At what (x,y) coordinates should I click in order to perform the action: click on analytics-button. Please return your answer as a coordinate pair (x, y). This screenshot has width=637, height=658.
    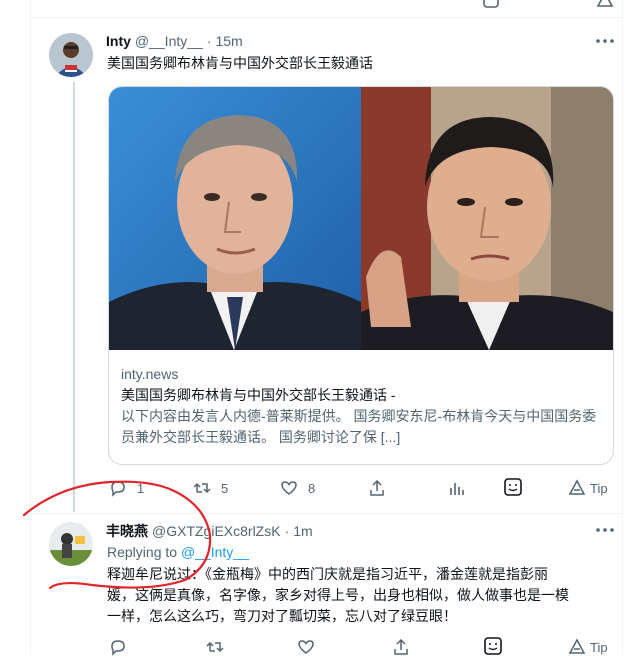
    Looking at the image, I should click on (457, 488).